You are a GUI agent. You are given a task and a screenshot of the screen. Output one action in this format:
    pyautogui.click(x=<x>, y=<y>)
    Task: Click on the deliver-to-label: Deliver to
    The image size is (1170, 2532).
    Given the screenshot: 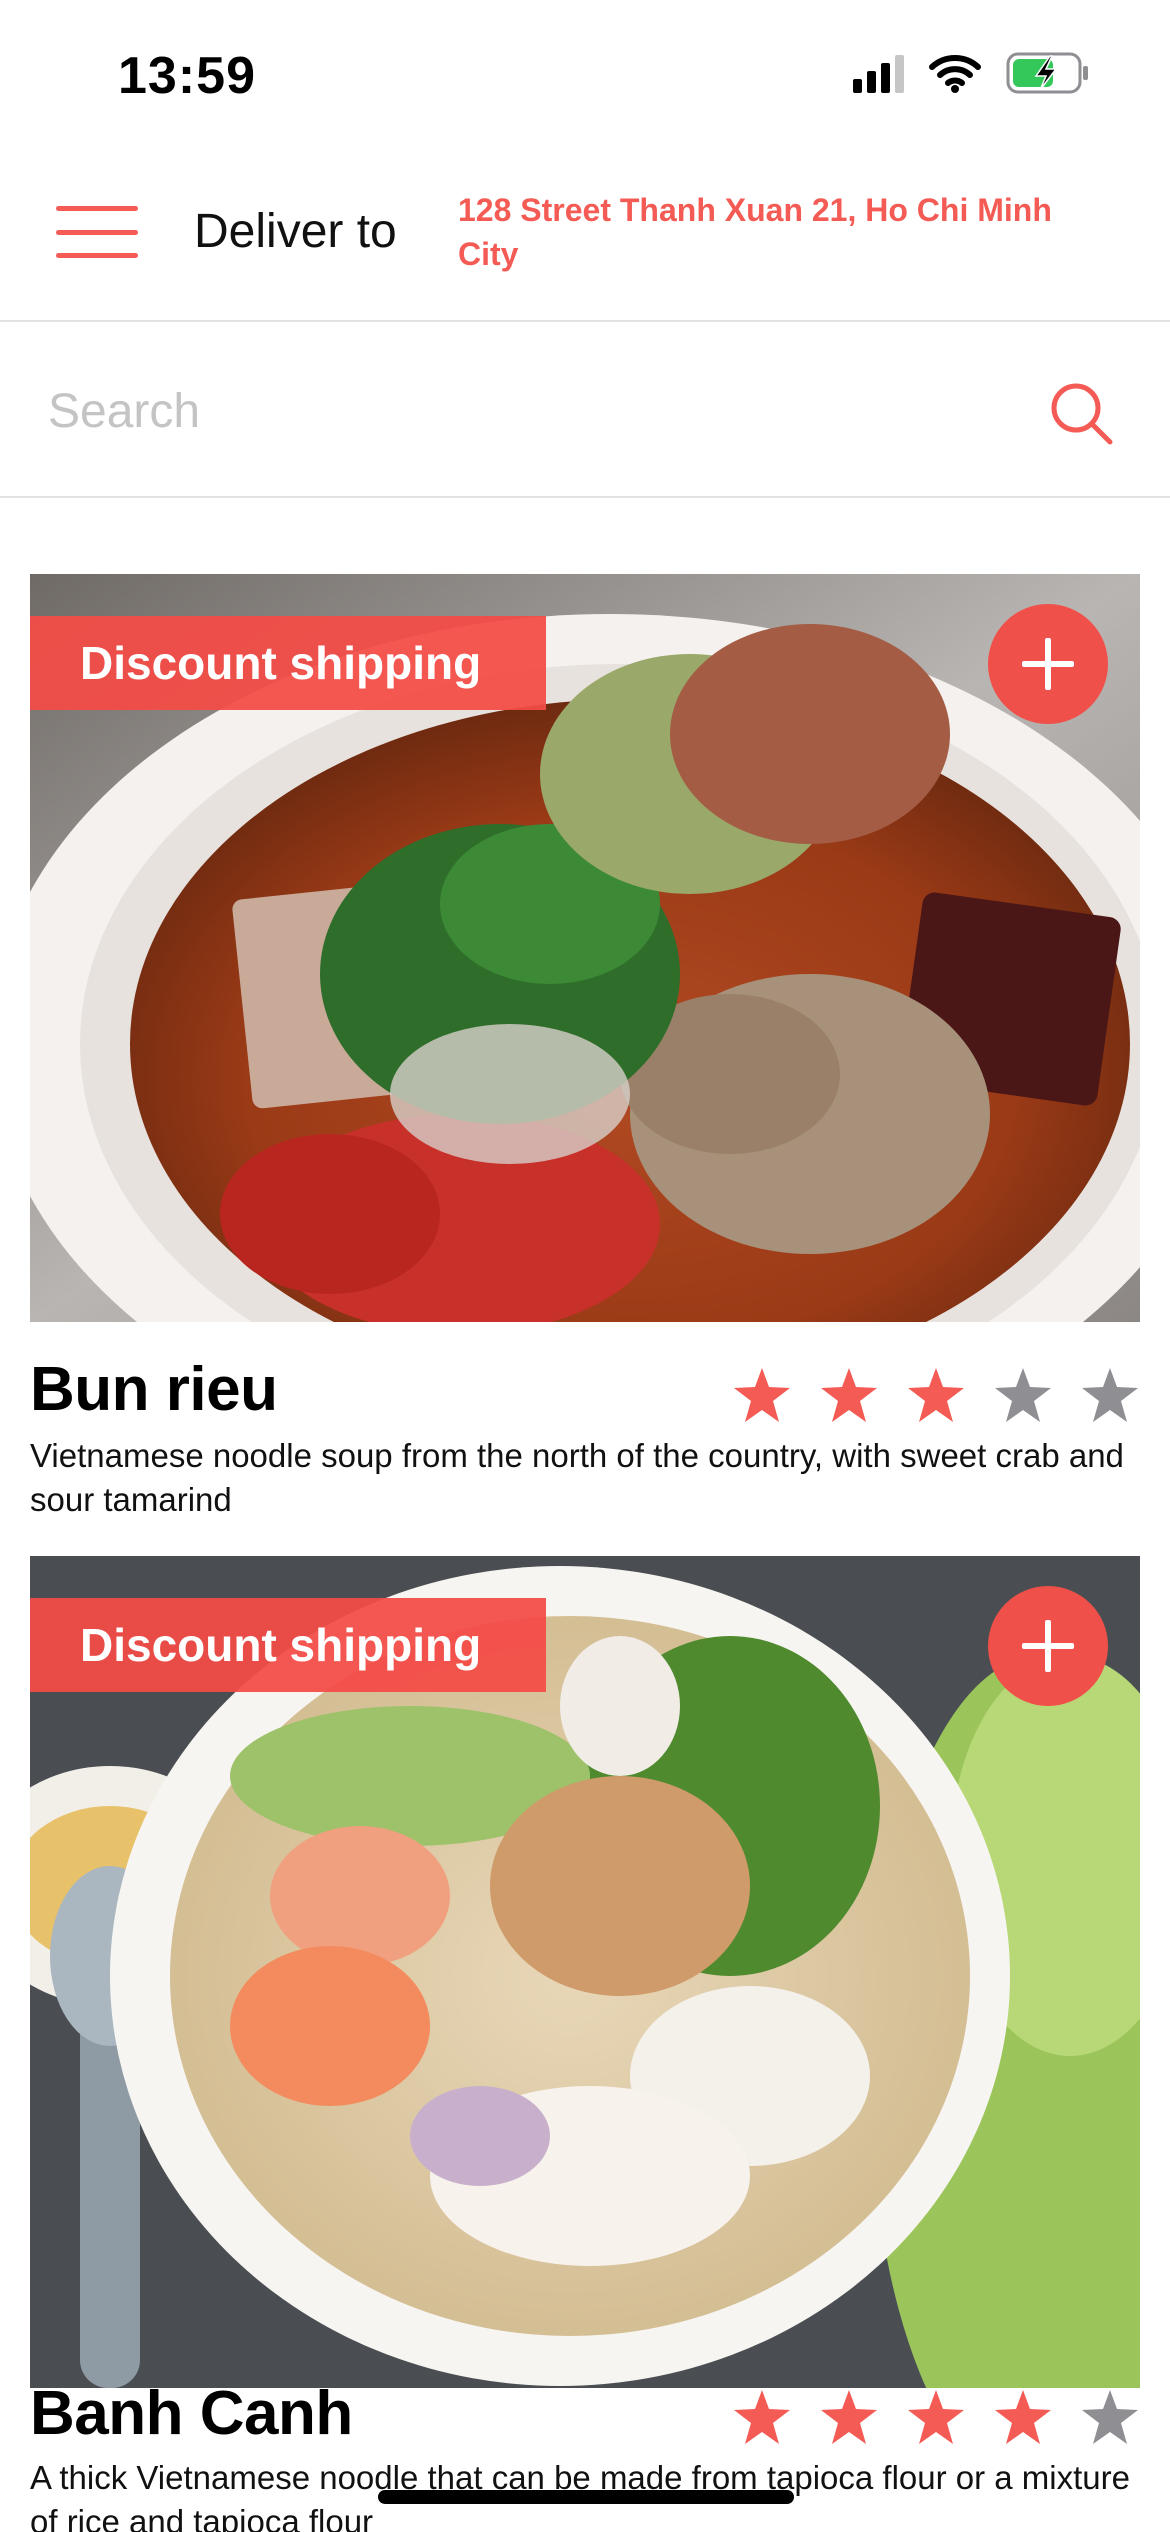 What is the action you would take?
    pyautogui.click(x=295, y=231)
    